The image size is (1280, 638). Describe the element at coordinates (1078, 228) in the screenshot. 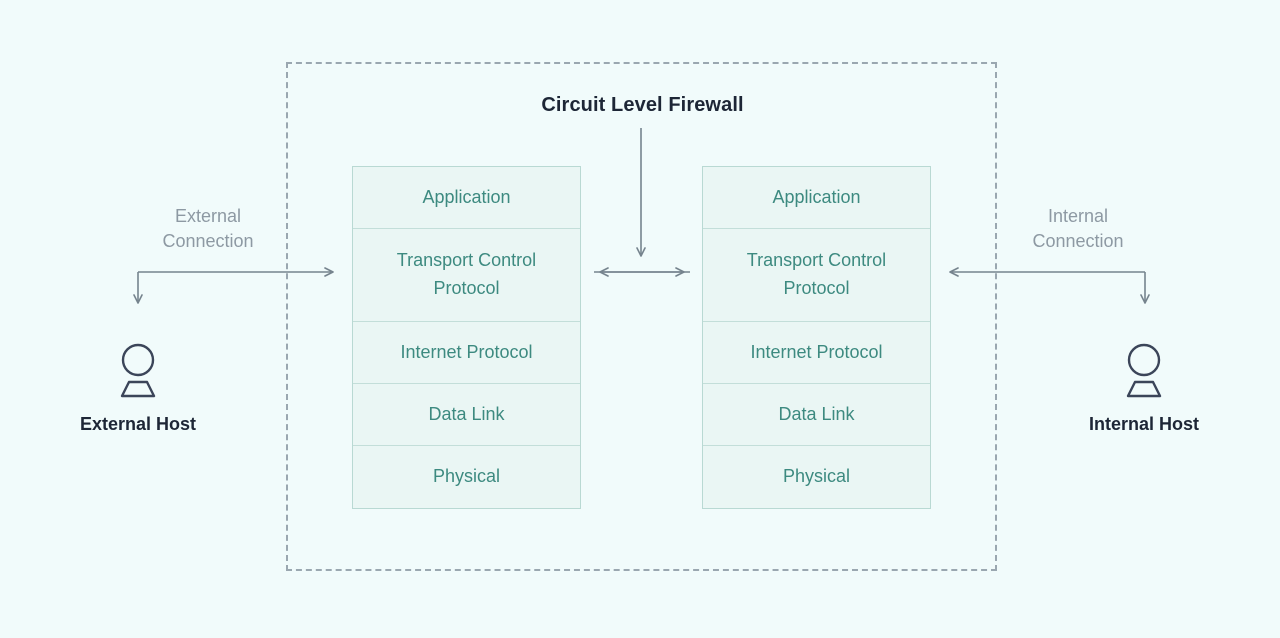

I see `internal-connection-label: Internal Connection` at that location.